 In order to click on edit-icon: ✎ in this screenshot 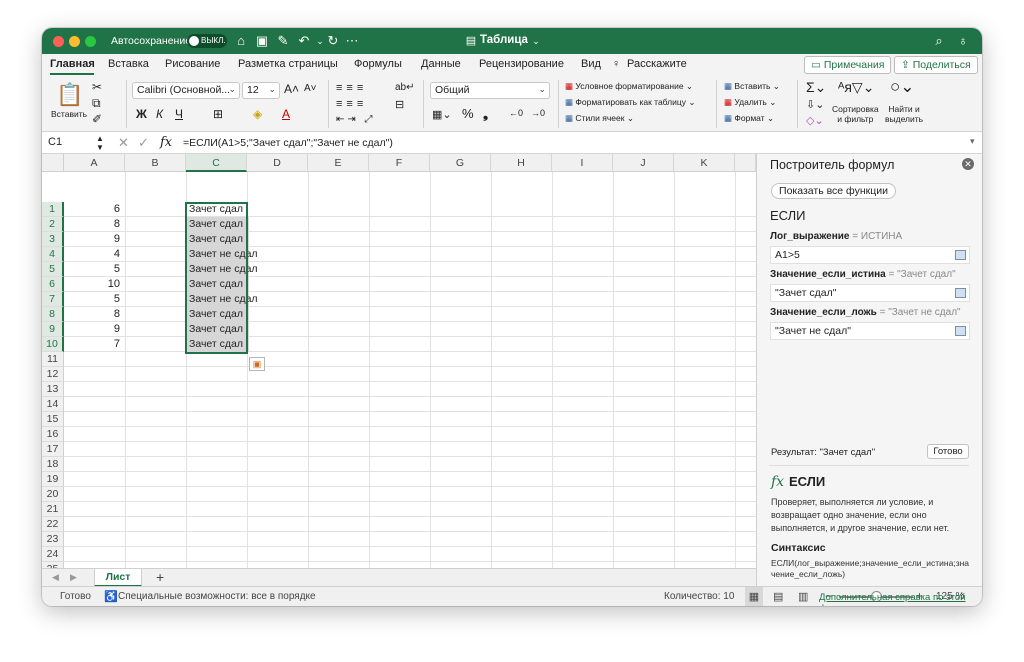, I will do `click(283, 41)`.